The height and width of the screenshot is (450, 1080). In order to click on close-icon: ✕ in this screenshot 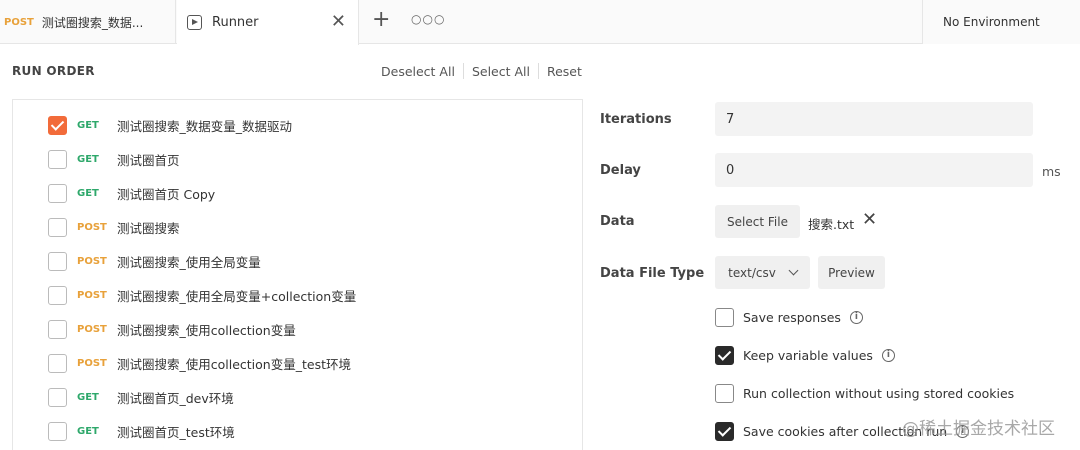, I will do `click(338, 22)`.